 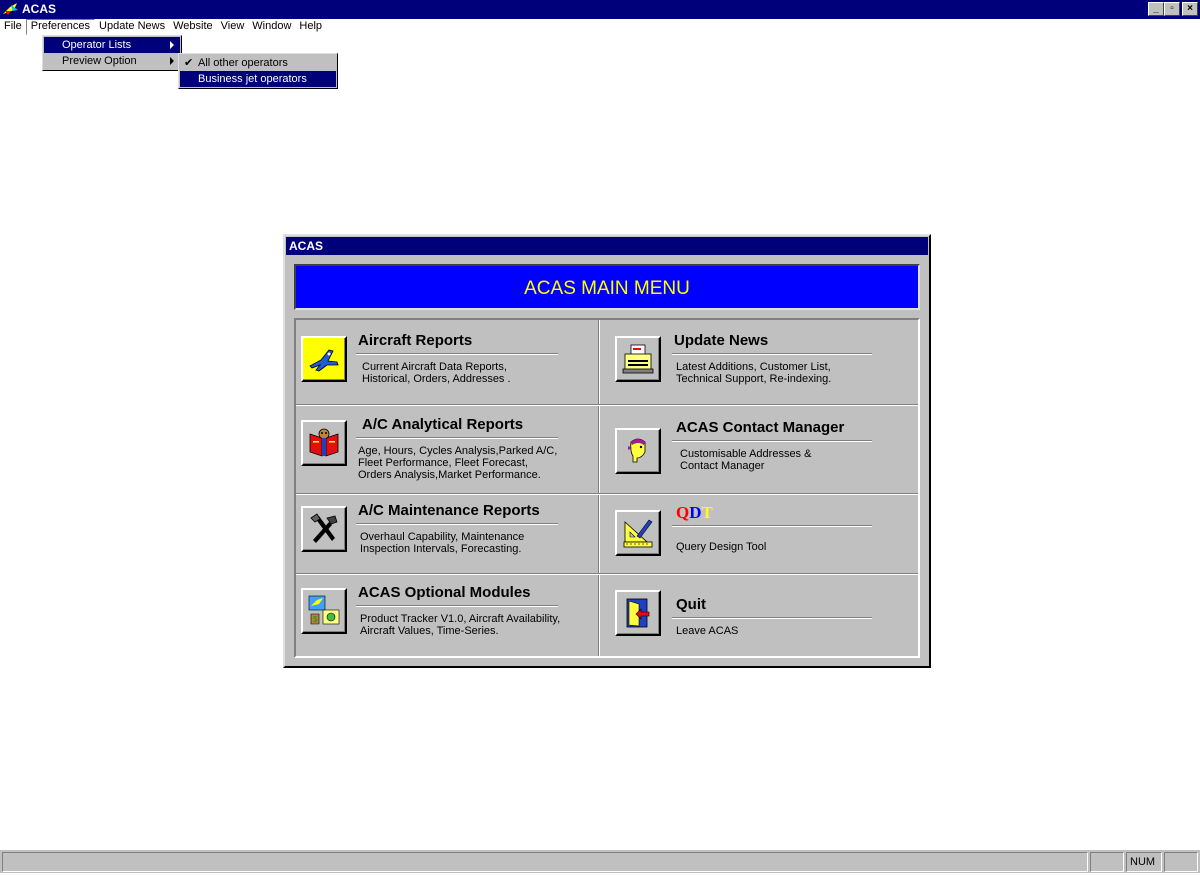 I want to click on banner-title: ACAS MAIN MENU, so click(x=607, y=288).